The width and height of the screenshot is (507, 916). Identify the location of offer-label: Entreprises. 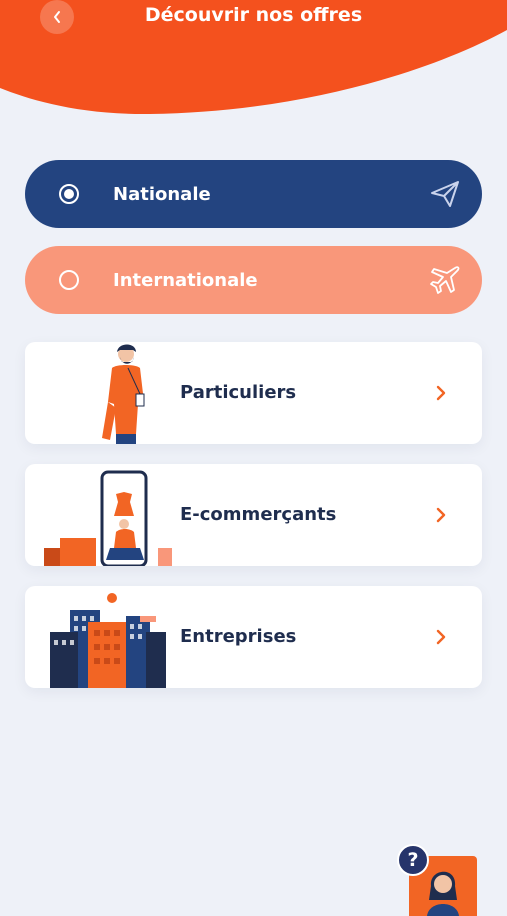
(238, 636).